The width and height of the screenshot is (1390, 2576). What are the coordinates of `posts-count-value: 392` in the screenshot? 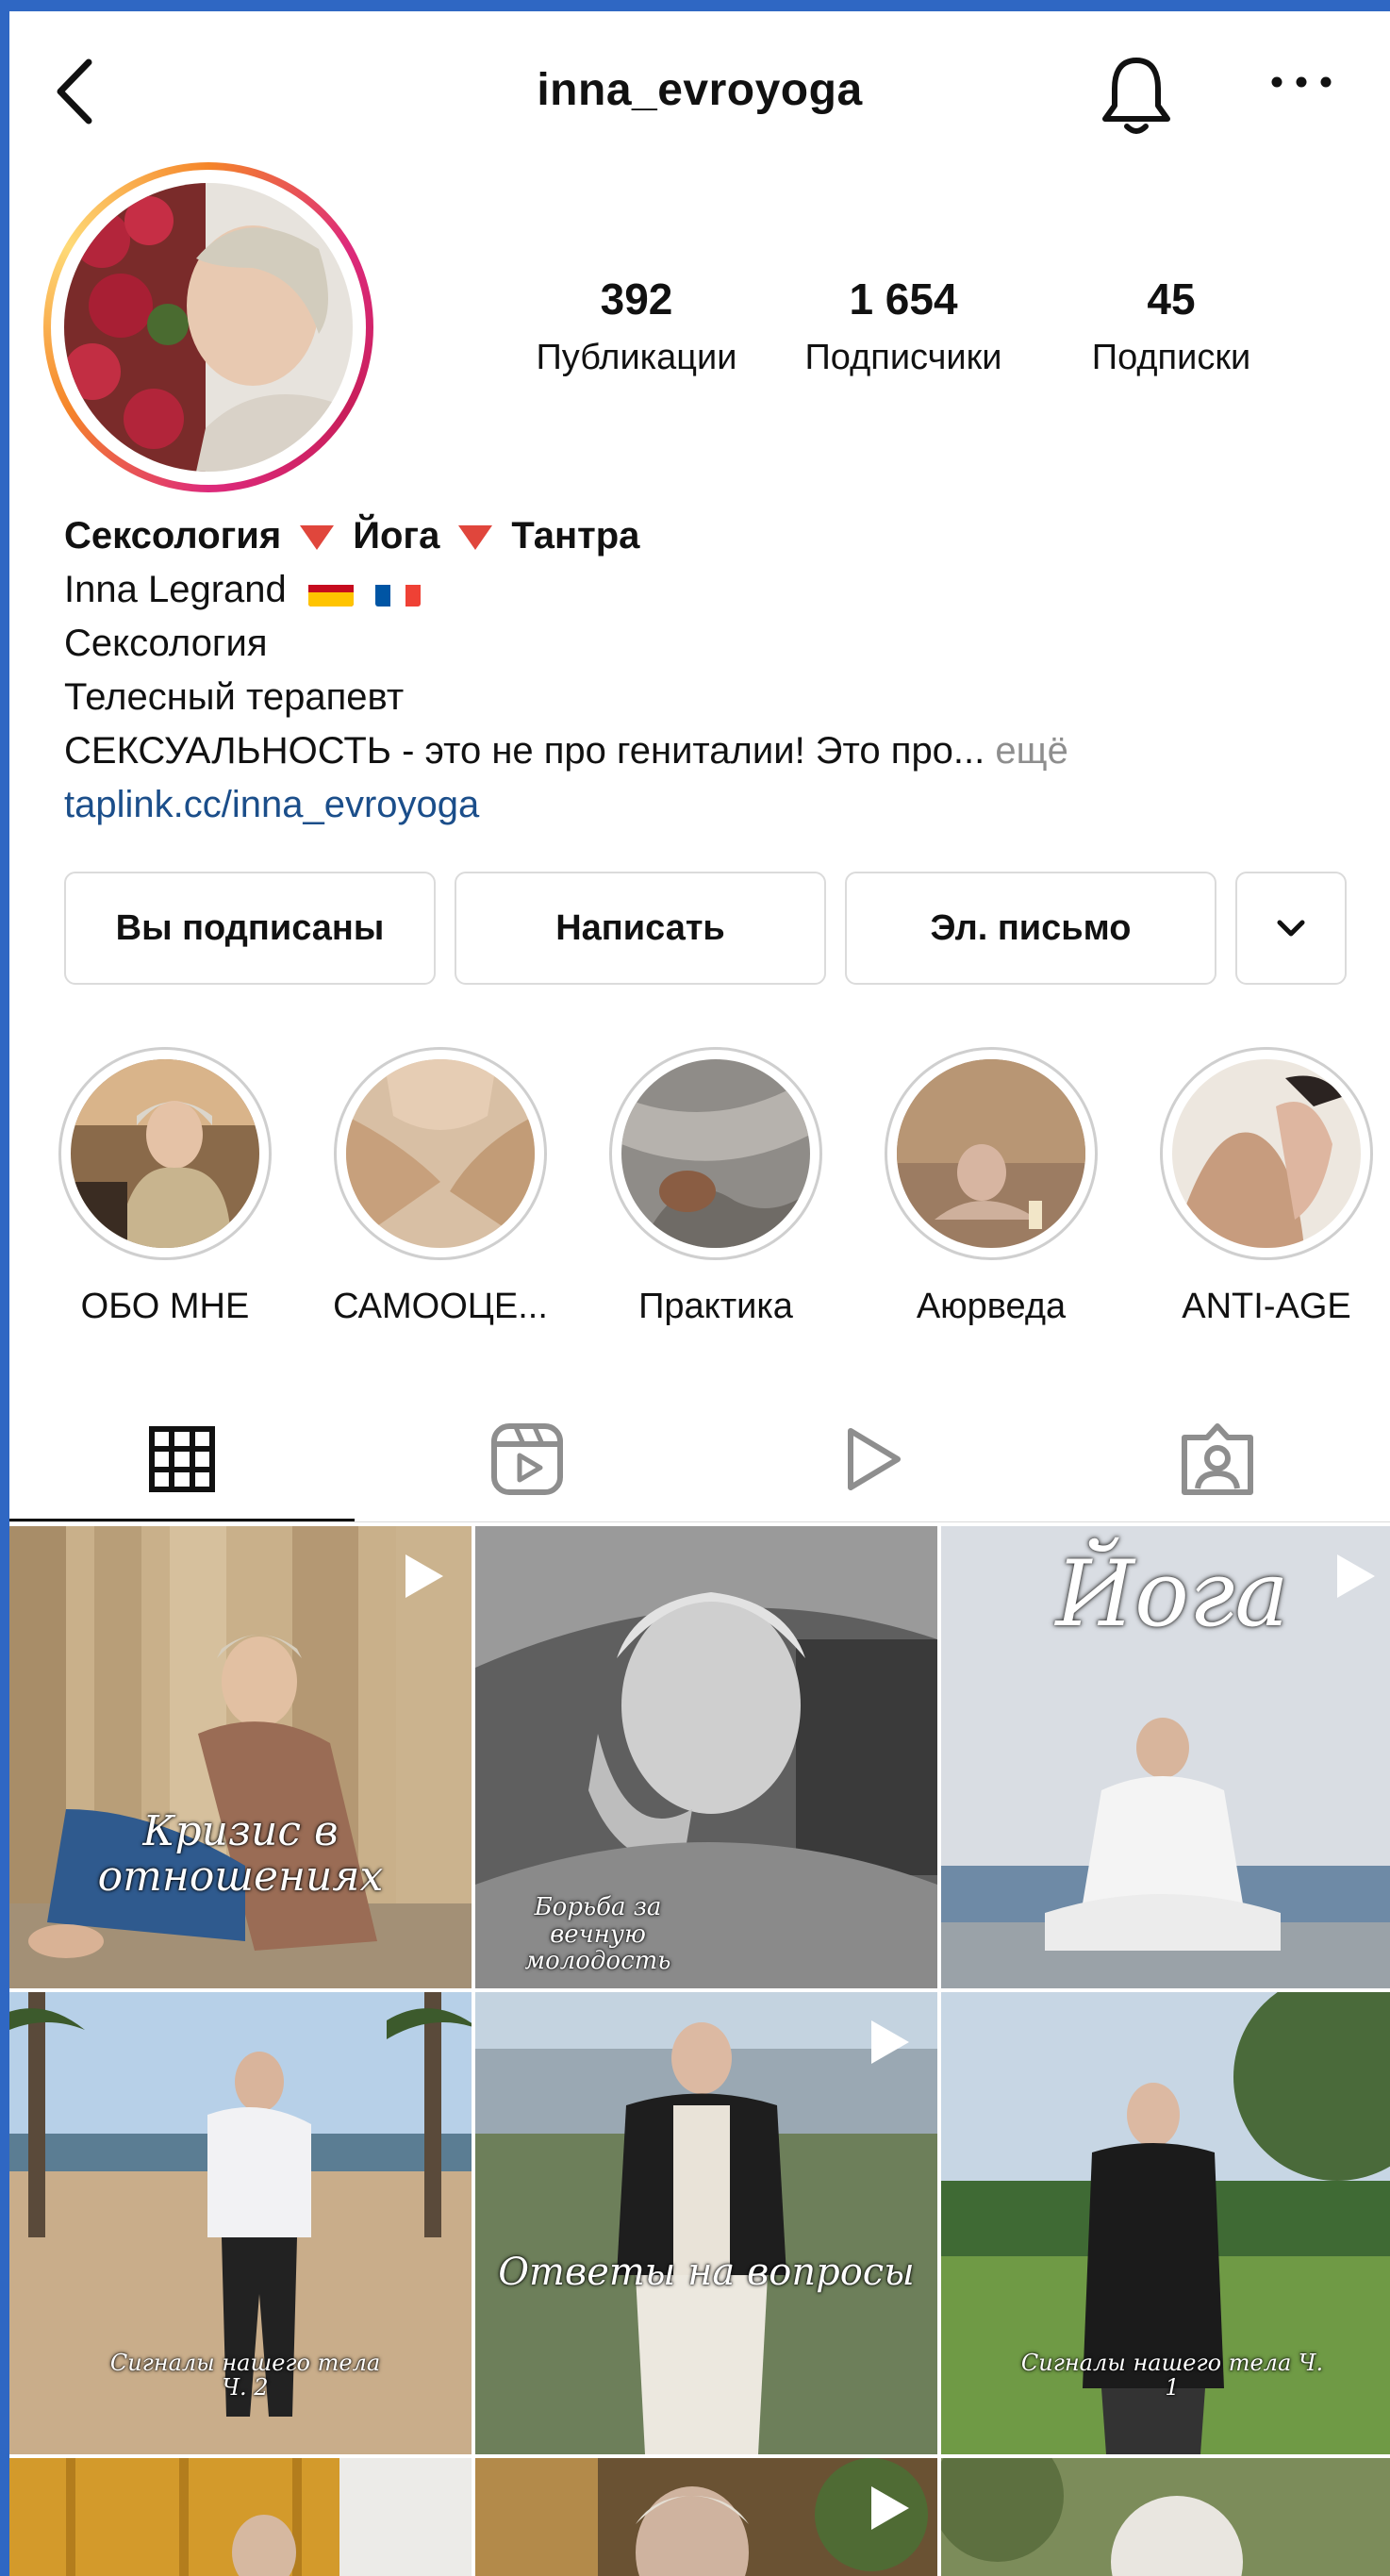 It's located at (636, 299).